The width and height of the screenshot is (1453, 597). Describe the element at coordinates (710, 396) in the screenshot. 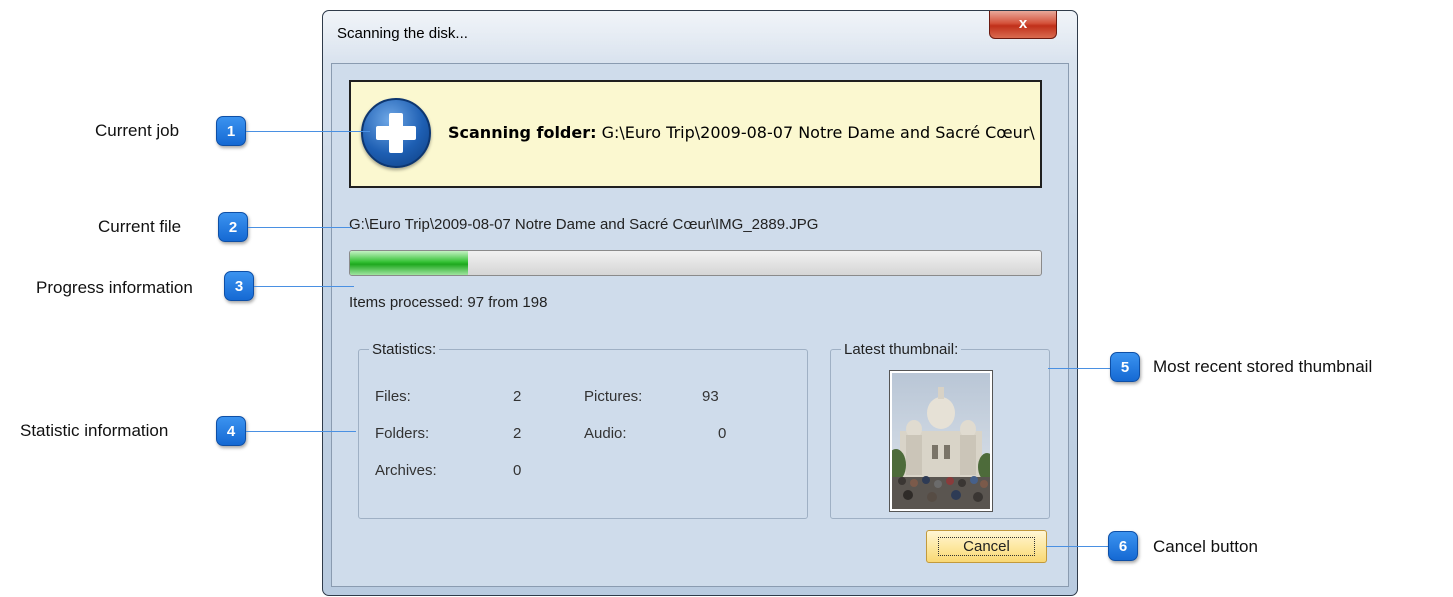

I see `pictures-value: 93` at that location.